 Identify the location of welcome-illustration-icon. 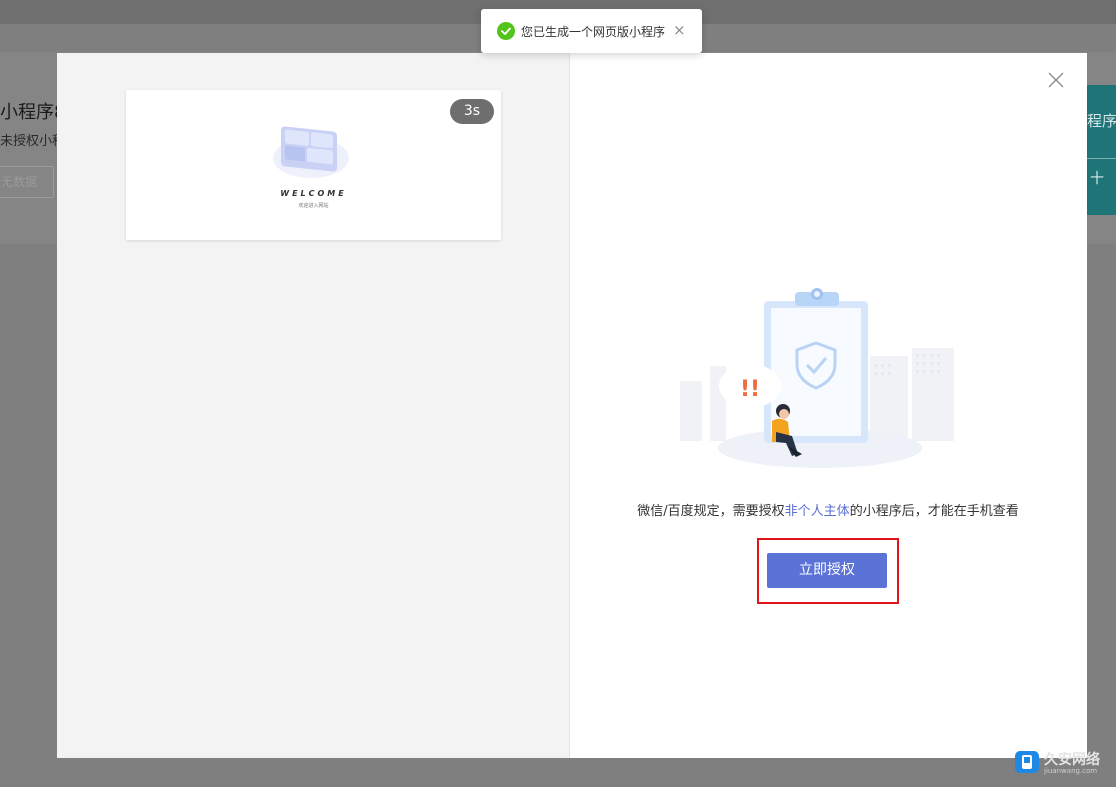
(311, 152).